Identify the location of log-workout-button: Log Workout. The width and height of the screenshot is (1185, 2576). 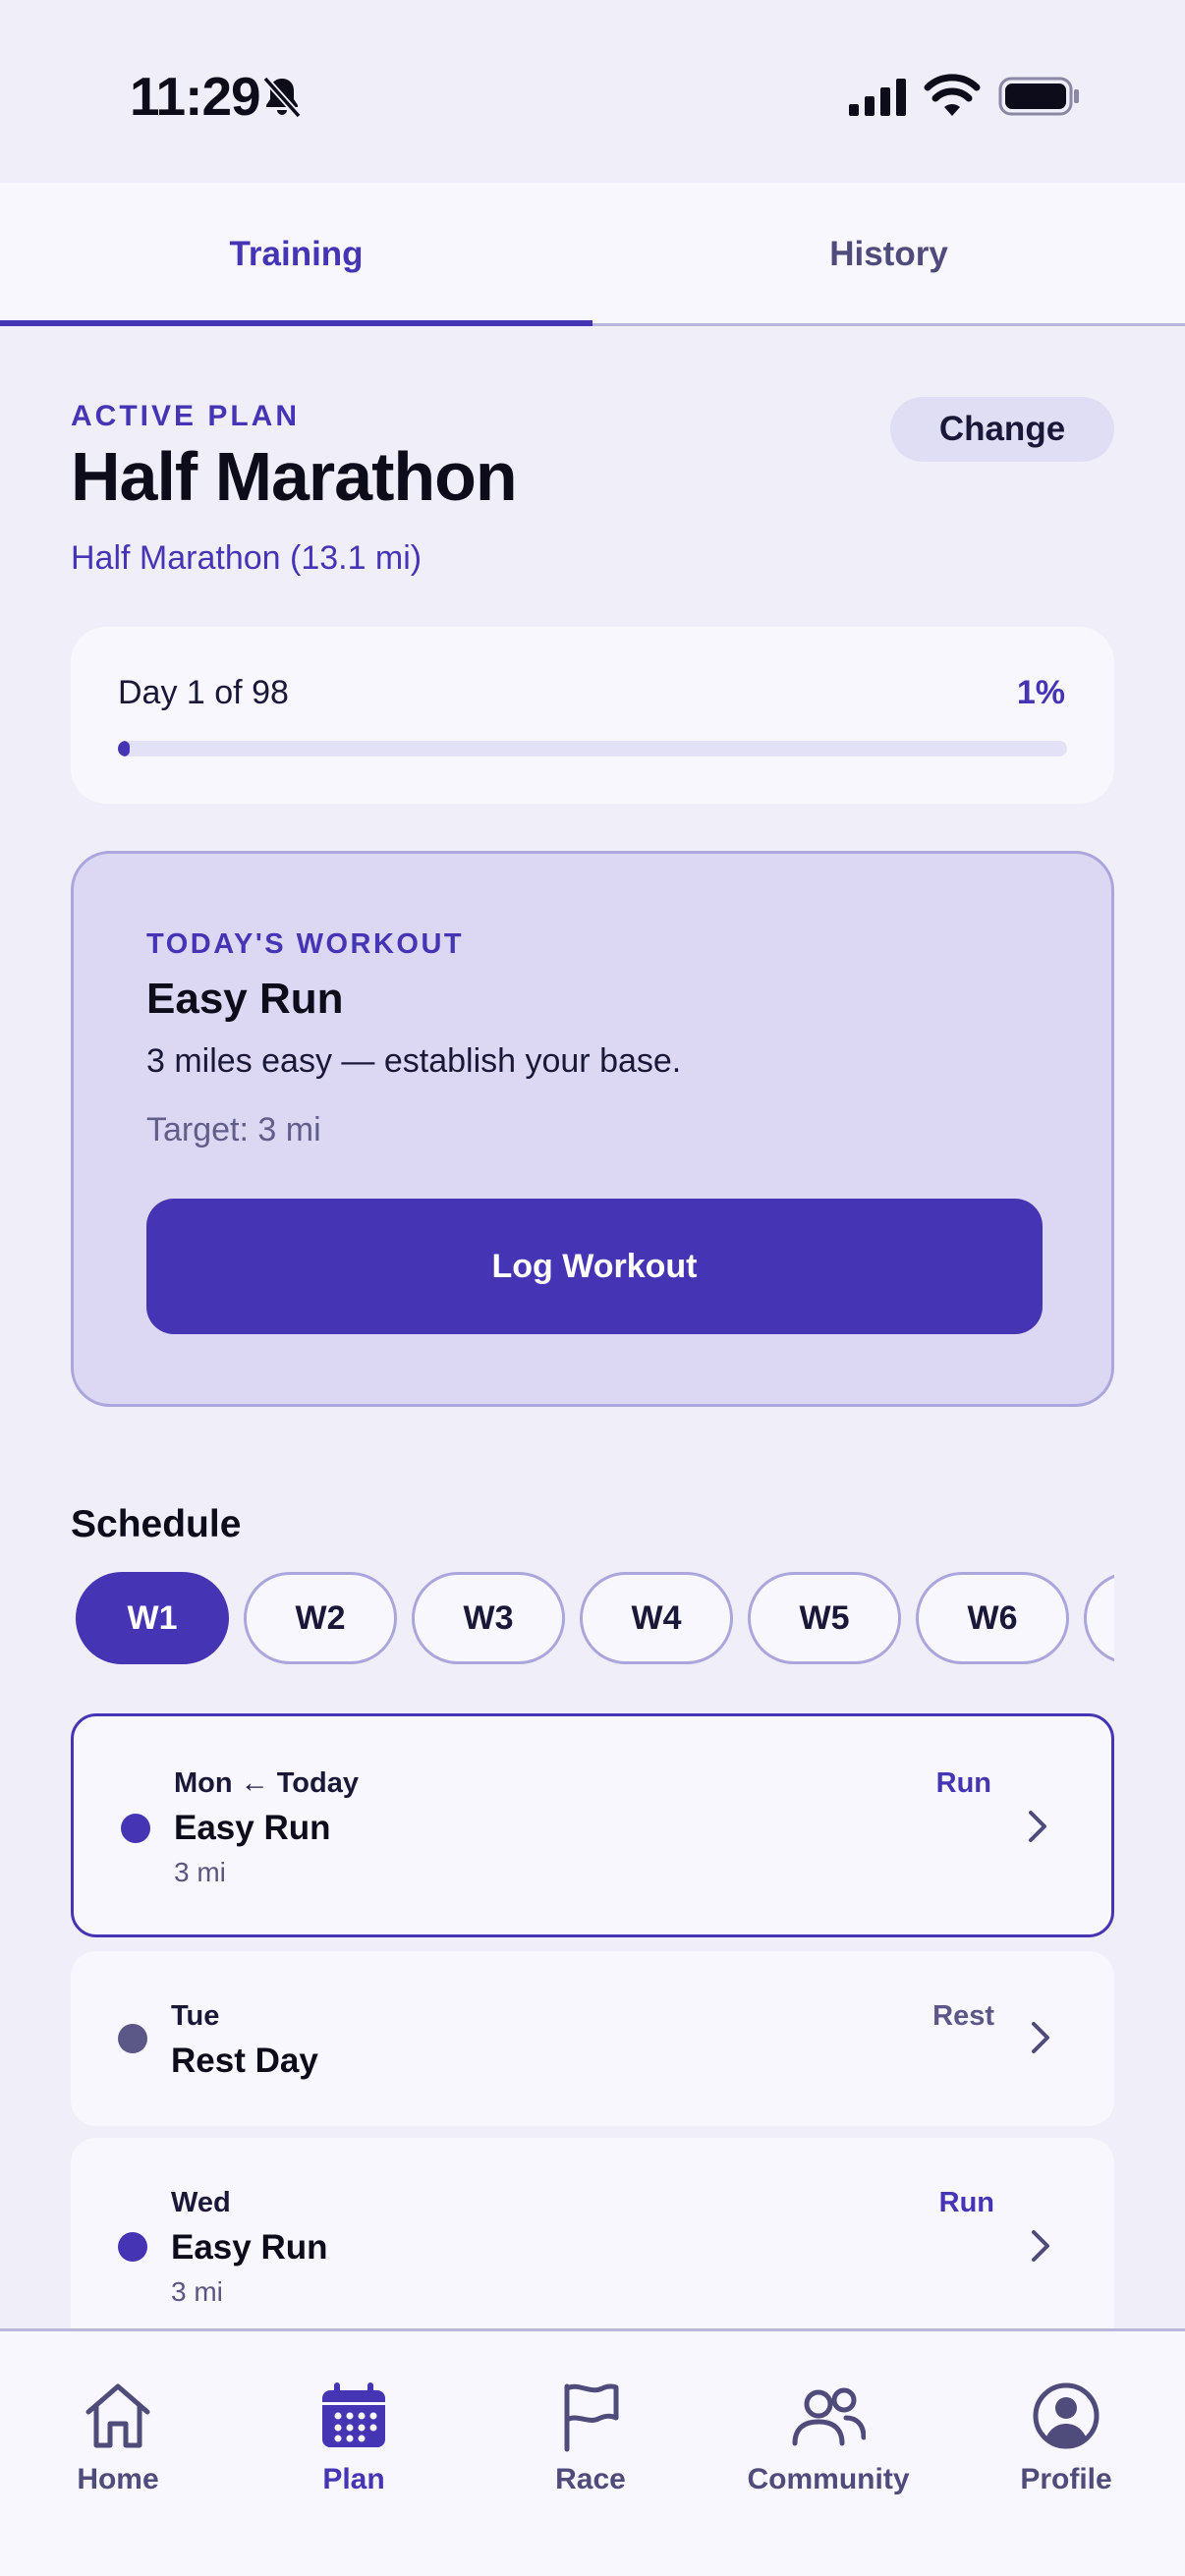
(594, 1266).